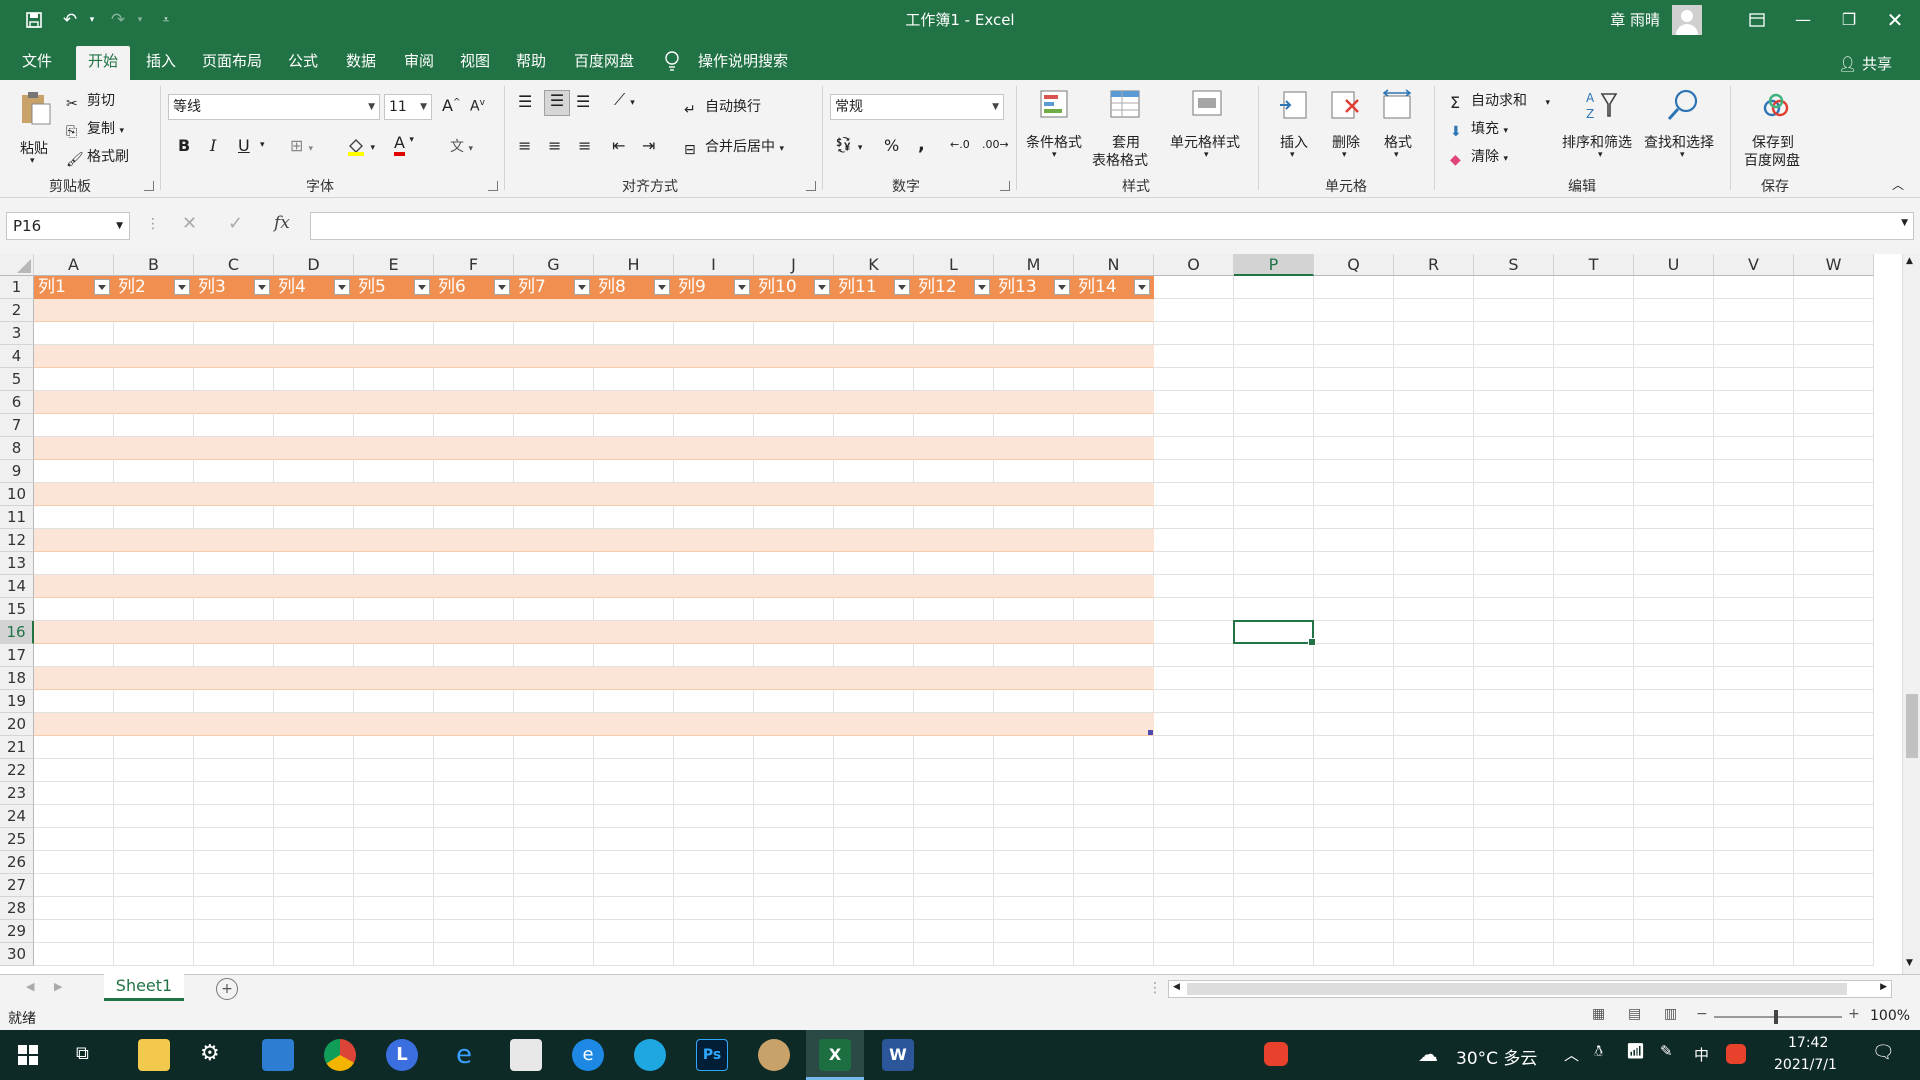  What do you see at coordinates (1530, 989) in the screenshot?
I see `horizontal-scrollbar: ◀ ▶` at bounding box center [1530, 989].